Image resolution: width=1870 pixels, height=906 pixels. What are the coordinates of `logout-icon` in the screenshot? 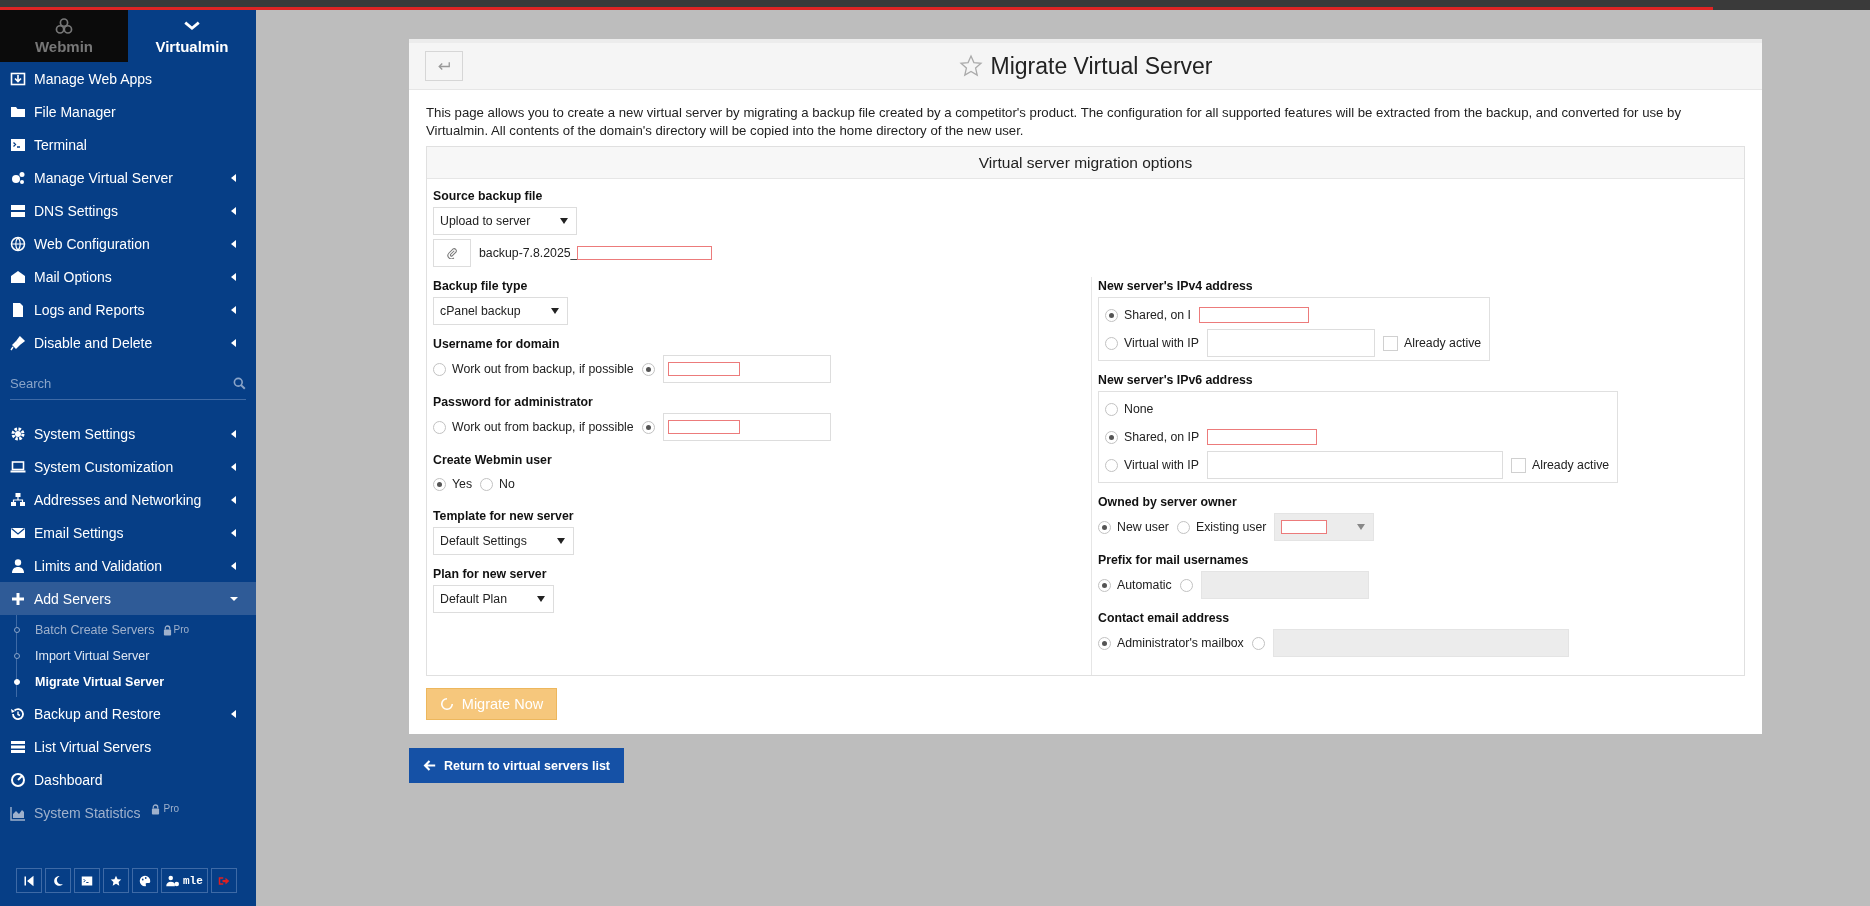 It's located at (223, 880).